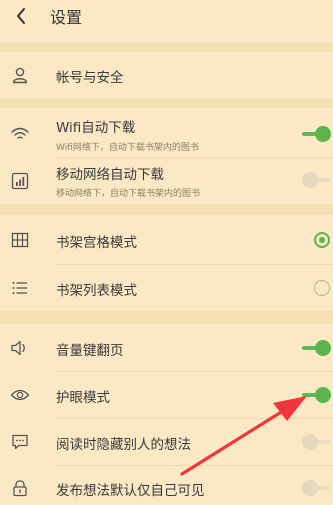 The width and height of the screenshot is (333, 505). I want to click on wifi-download-item: Wifi自动下载 Wifi网络下，自动下载书架内的图书, so click(166, 134).